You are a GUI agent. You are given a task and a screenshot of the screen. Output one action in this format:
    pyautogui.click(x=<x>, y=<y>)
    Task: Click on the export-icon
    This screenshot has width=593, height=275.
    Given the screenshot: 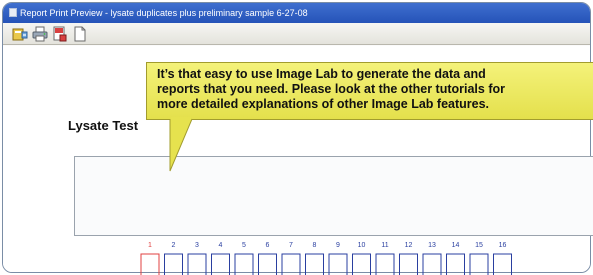 What is the action you would take?
    pyautogui.click(x=20, y=34)
    